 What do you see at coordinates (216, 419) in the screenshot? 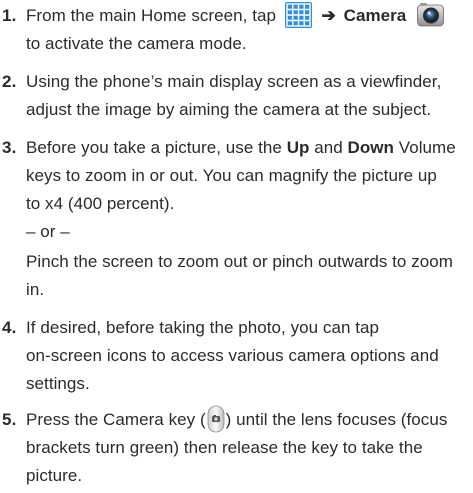
I see `camera-key-icon` at bounding box center [216, 419].